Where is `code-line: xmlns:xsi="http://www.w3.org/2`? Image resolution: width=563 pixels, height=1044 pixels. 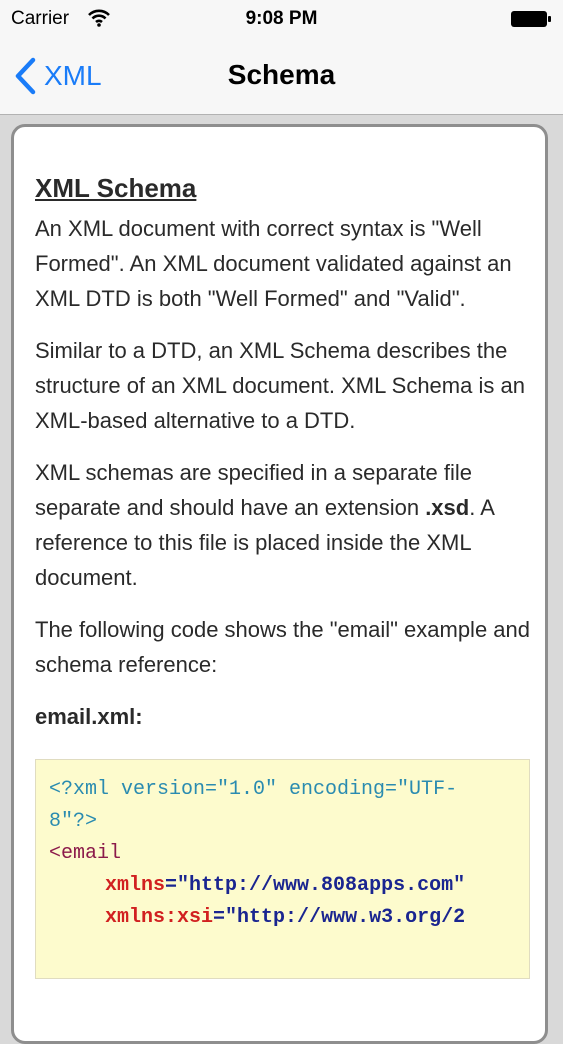 code-line: xmlns:xsi="http://www.w3.org/2 is located at coordinates (285, 917).